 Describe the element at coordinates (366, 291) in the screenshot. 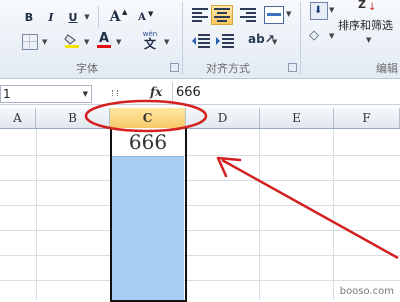

I see `watermark: booso.com` at that location.